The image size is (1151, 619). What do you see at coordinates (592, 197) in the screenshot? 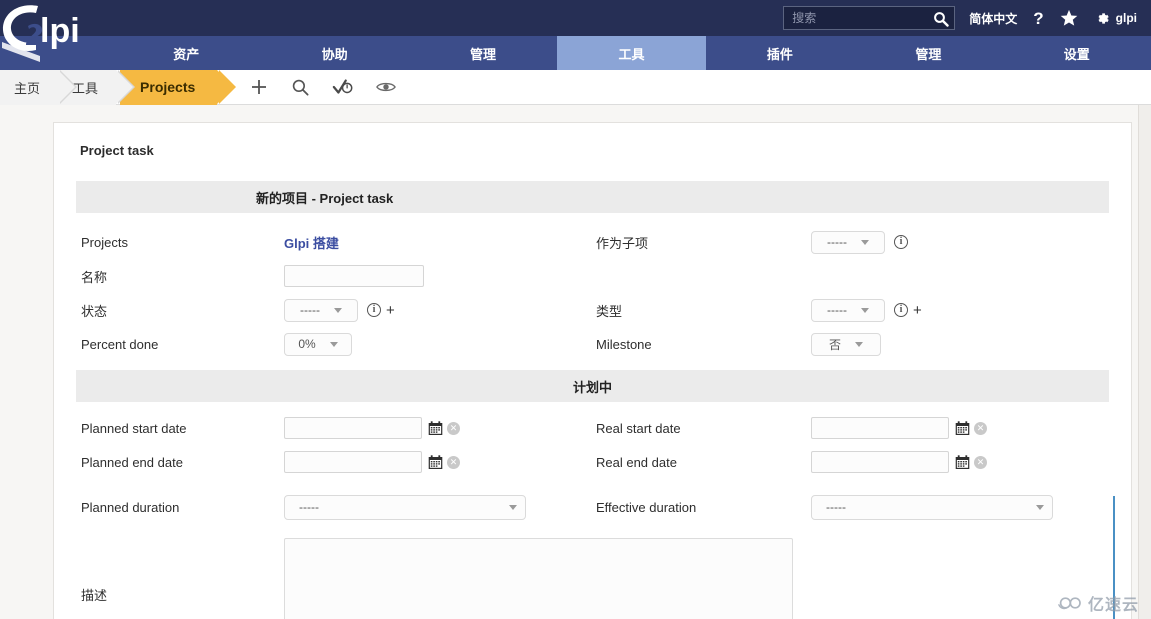
I see `section-header-new-project: 新的项目 - Project task` at bounding box center [592, 197].